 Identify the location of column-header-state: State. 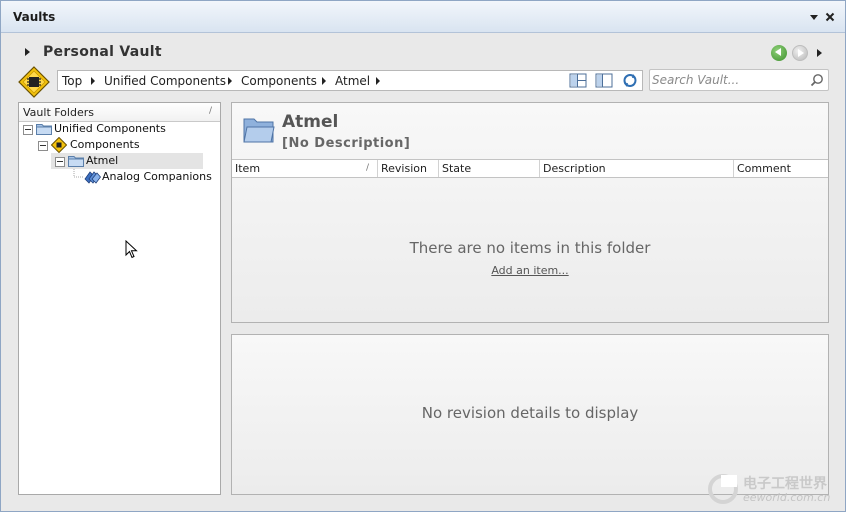
(489, 168).